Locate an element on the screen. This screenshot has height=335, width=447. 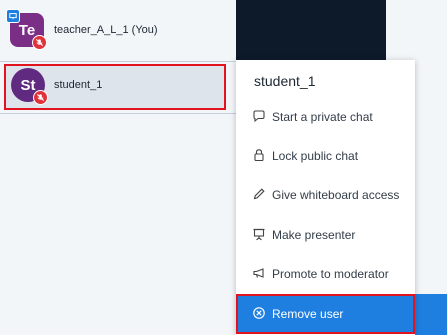
chat-bubble-icon is located at coordinates (259, 116).